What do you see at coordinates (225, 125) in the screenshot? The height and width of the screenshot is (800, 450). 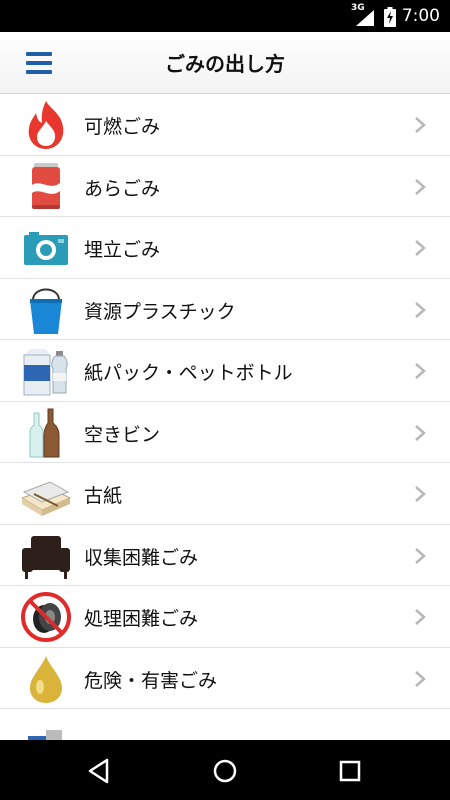 I see `list-item: 可燃ごみ` at bounding box center [225, 125].